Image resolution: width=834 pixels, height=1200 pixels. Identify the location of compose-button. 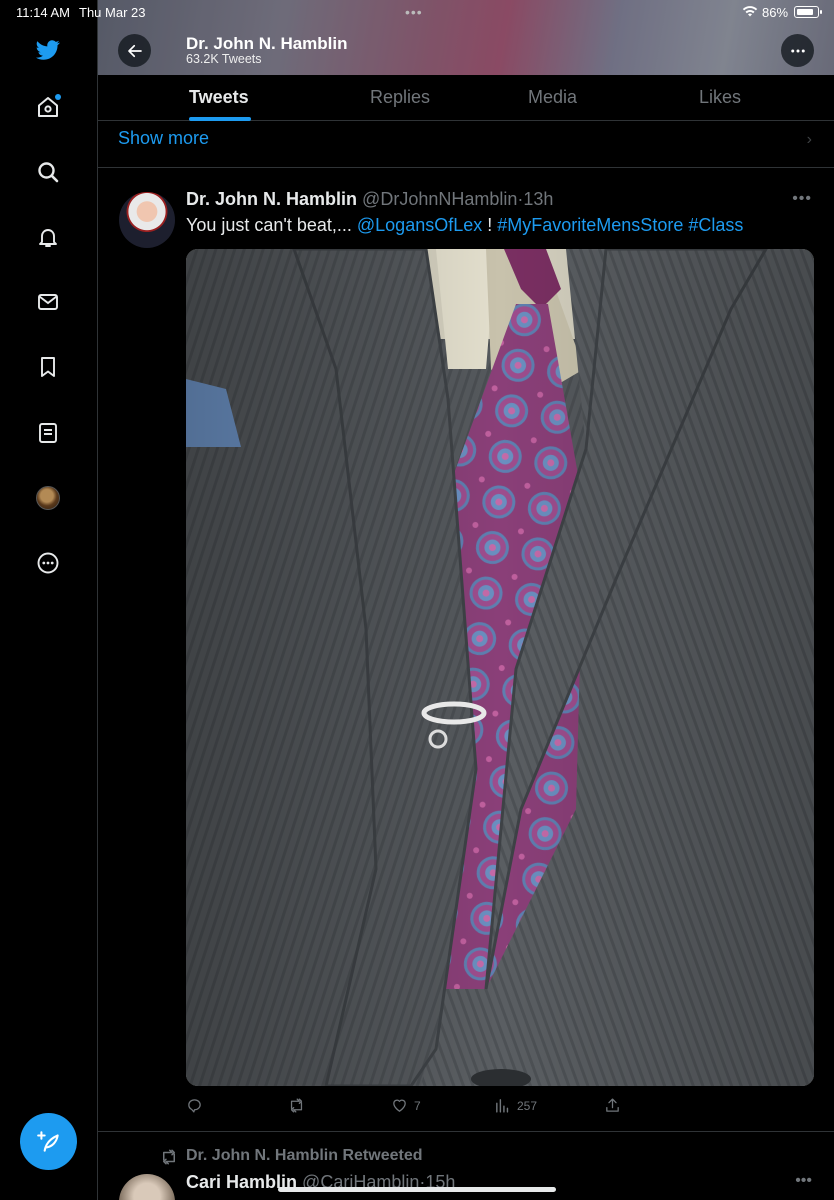
(48, 1141).